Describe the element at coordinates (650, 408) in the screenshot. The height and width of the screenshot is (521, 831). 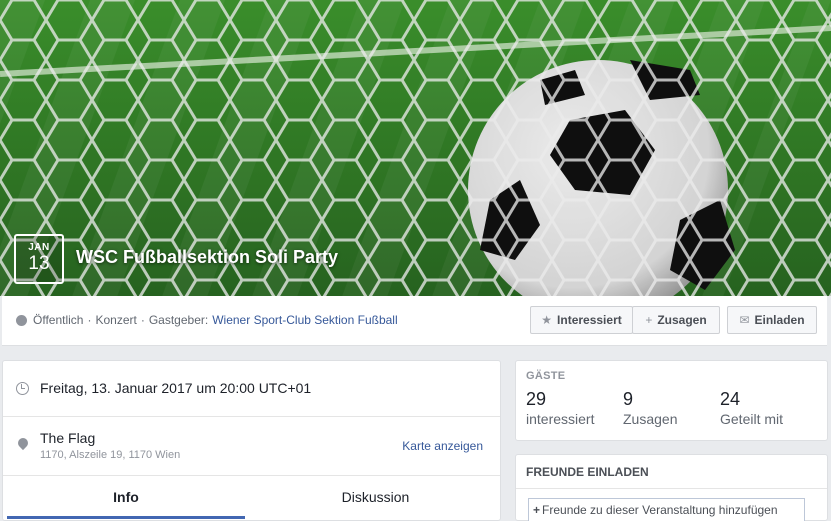
I see `guest-stat-going: 9 Zusagen` at that location.